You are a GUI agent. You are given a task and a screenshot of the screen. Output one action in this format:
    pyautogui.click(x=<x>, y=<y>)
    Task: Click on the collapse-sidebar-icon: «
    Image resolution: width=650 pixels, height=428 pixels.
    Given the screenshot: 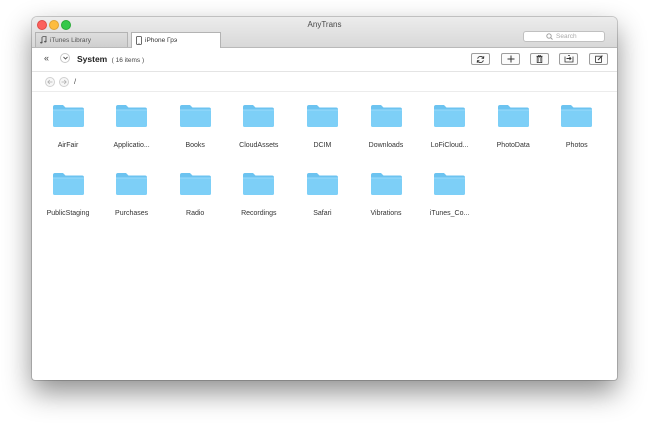 What is the action you would take?
    pyautogui.click(x=46, y=58)
    